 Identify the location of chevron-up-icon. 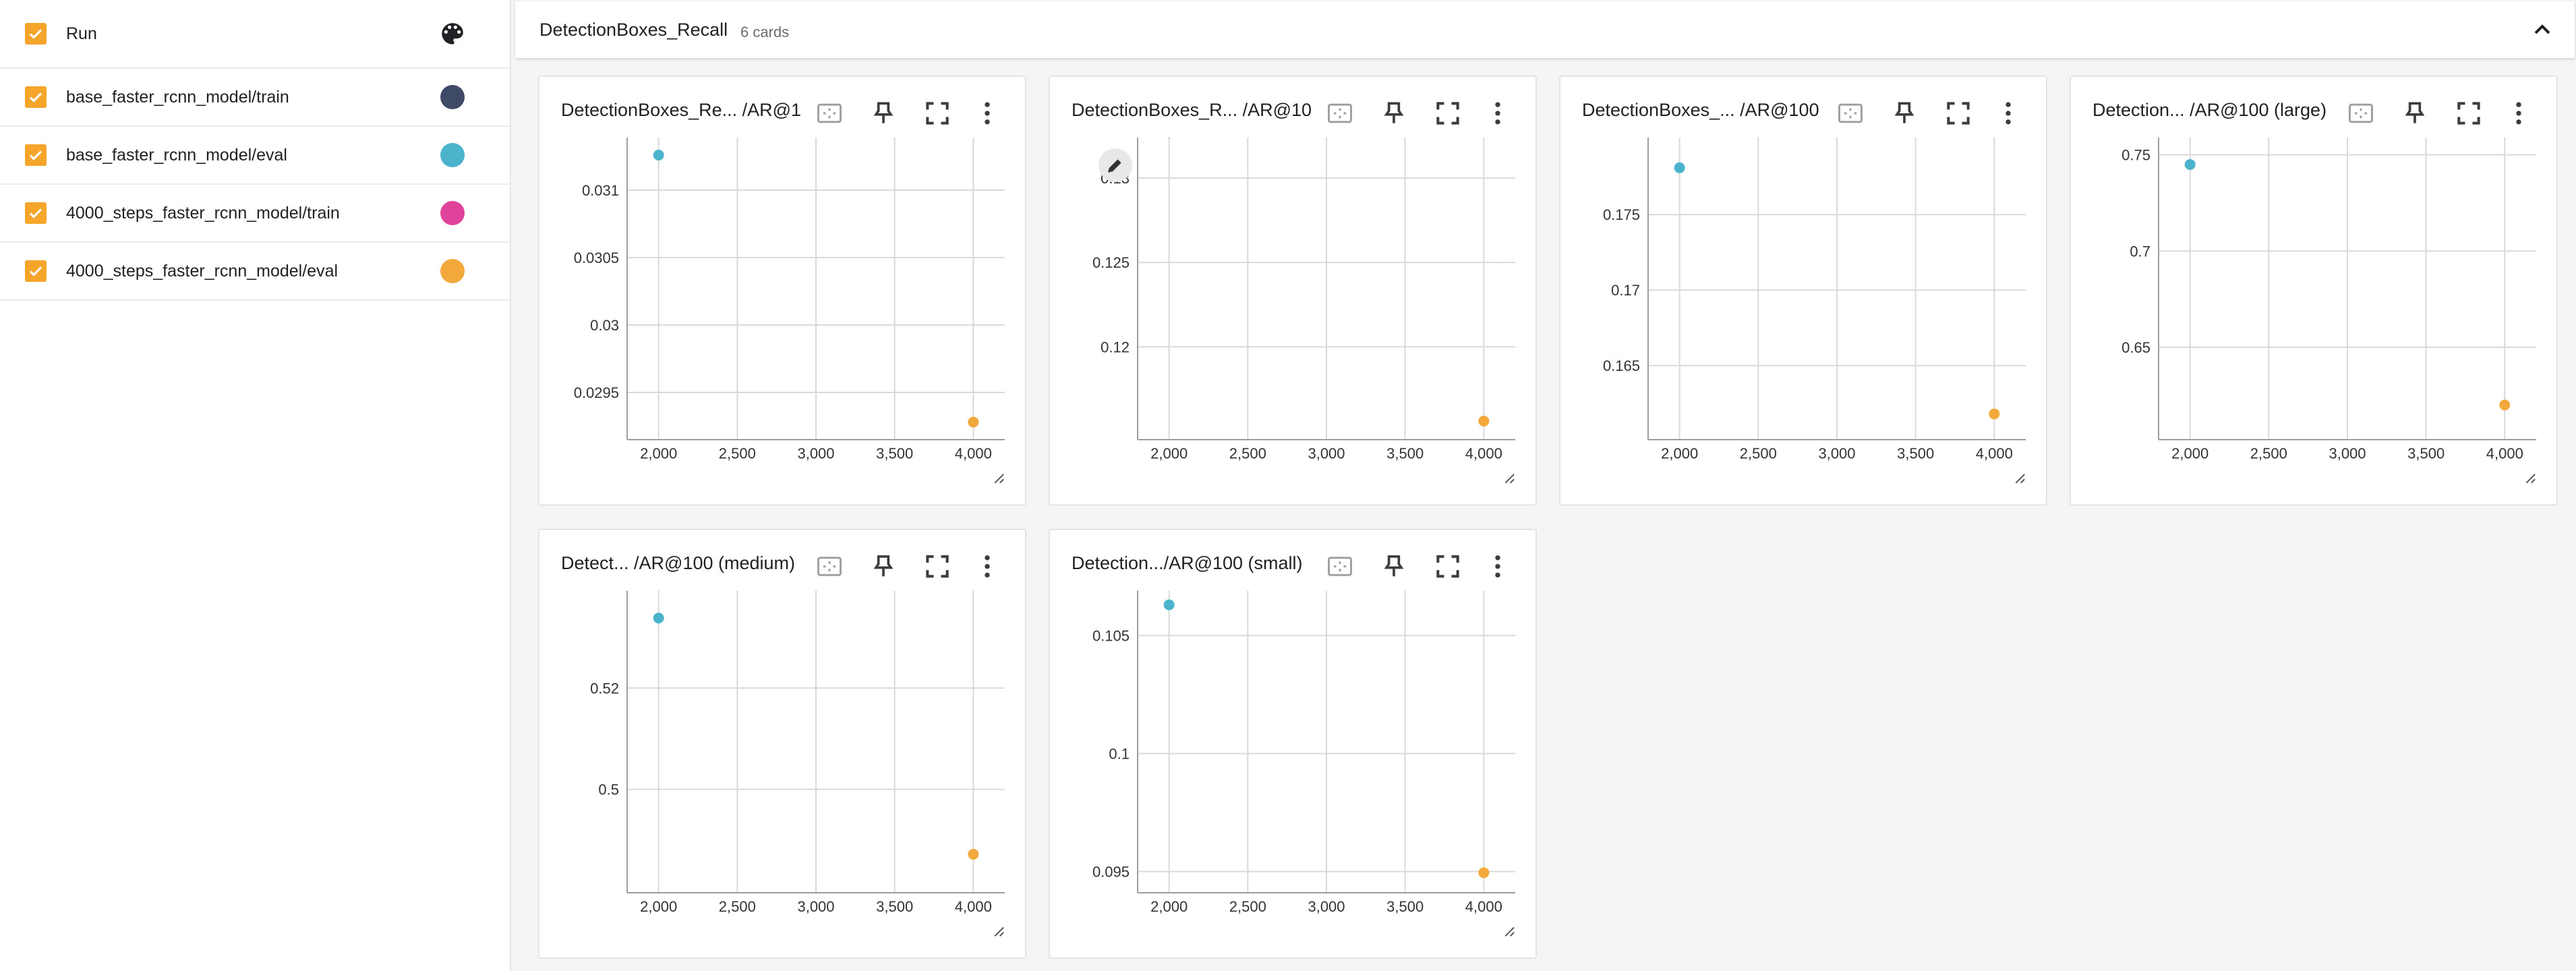
(2543, 30).